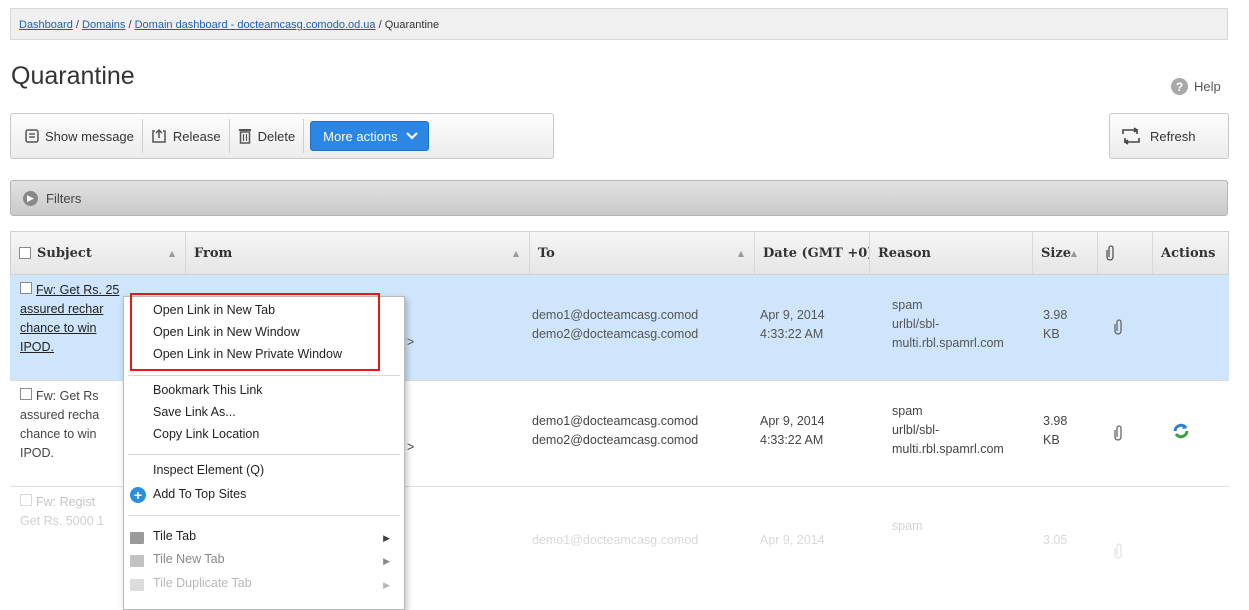 Image resolution: width=1249 pixels, height=610 pixels. What do you see at coordinates (1188, 253) in the screenshot?
I see `col-actions-label: Actions` at bounding box center [1188, 253].